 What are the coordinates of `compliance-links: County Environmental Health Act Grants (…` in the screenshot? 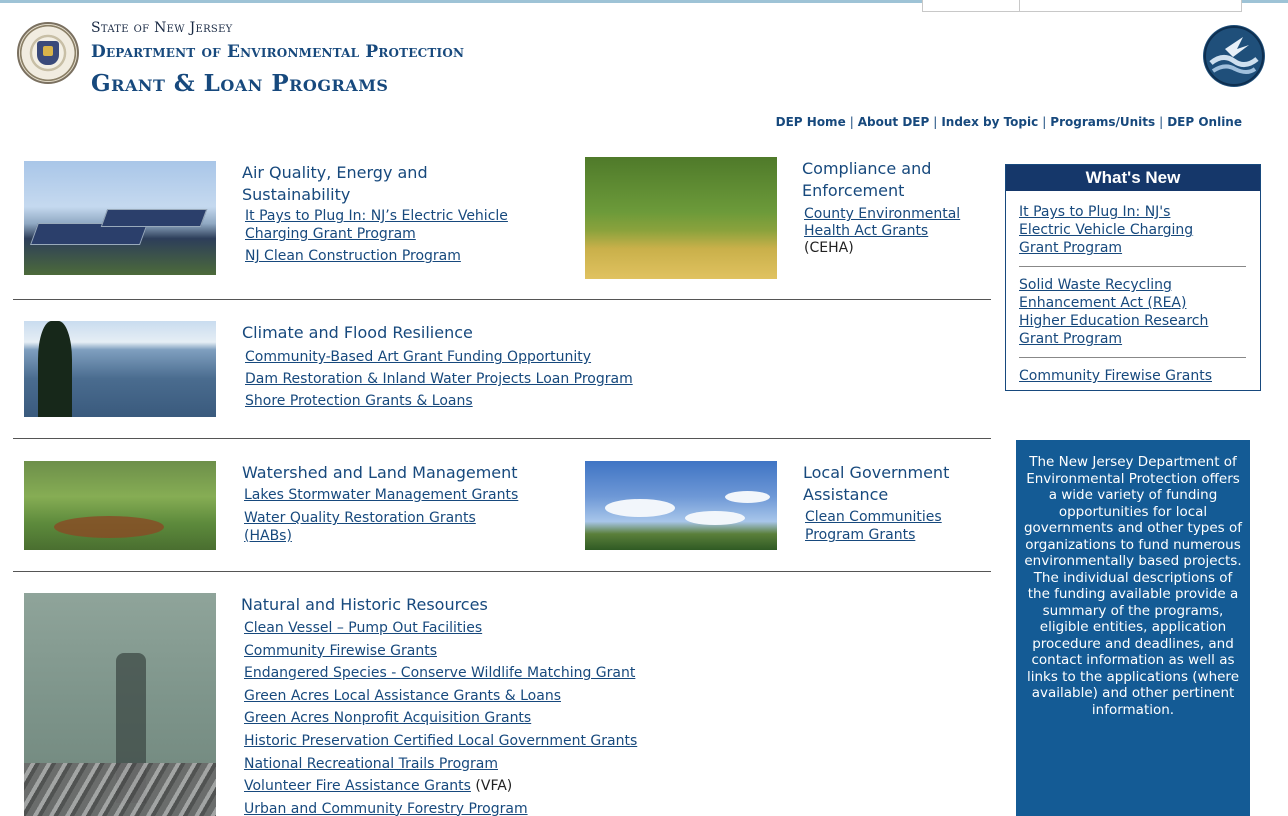 It's located at (882, 231).